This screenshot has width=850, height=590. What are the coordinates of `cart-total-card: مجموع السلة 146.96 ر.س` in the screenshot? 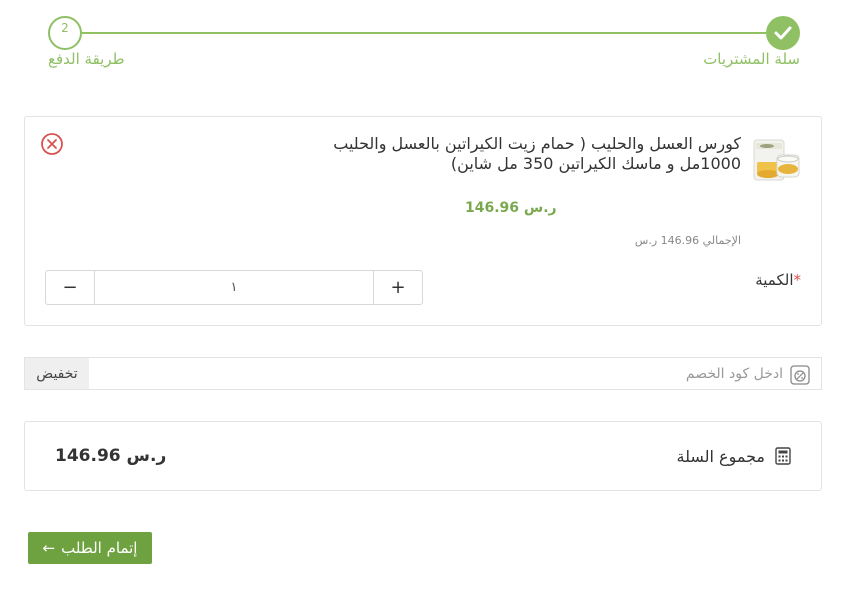 It's located at (423, 456).